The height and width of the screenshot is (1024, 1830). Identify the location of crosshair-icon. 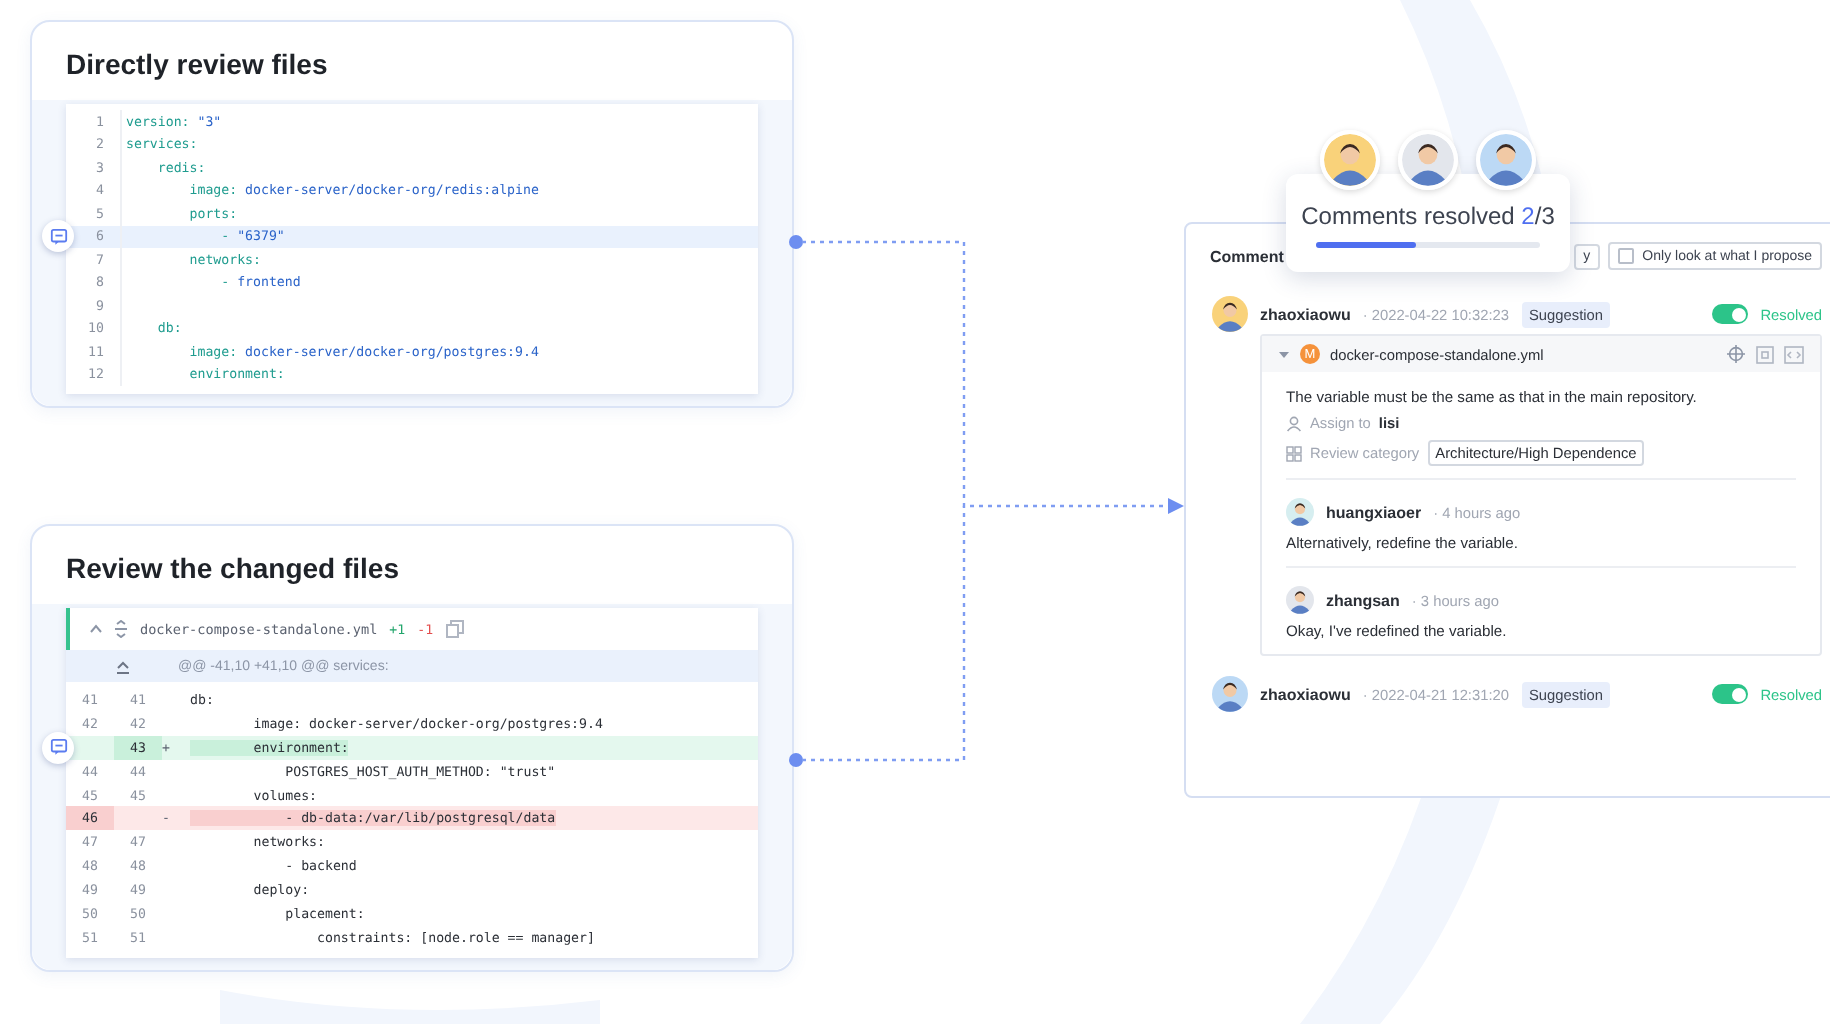
(1736, 354).